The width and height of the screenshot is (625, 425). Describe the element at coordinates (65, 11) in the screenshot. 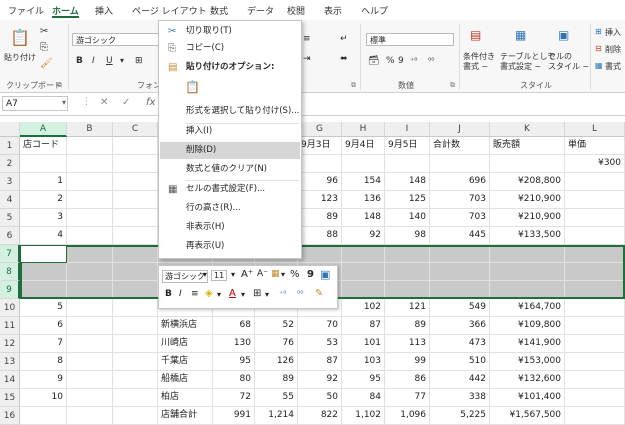

I see `tab-home: ホーム` at that location.